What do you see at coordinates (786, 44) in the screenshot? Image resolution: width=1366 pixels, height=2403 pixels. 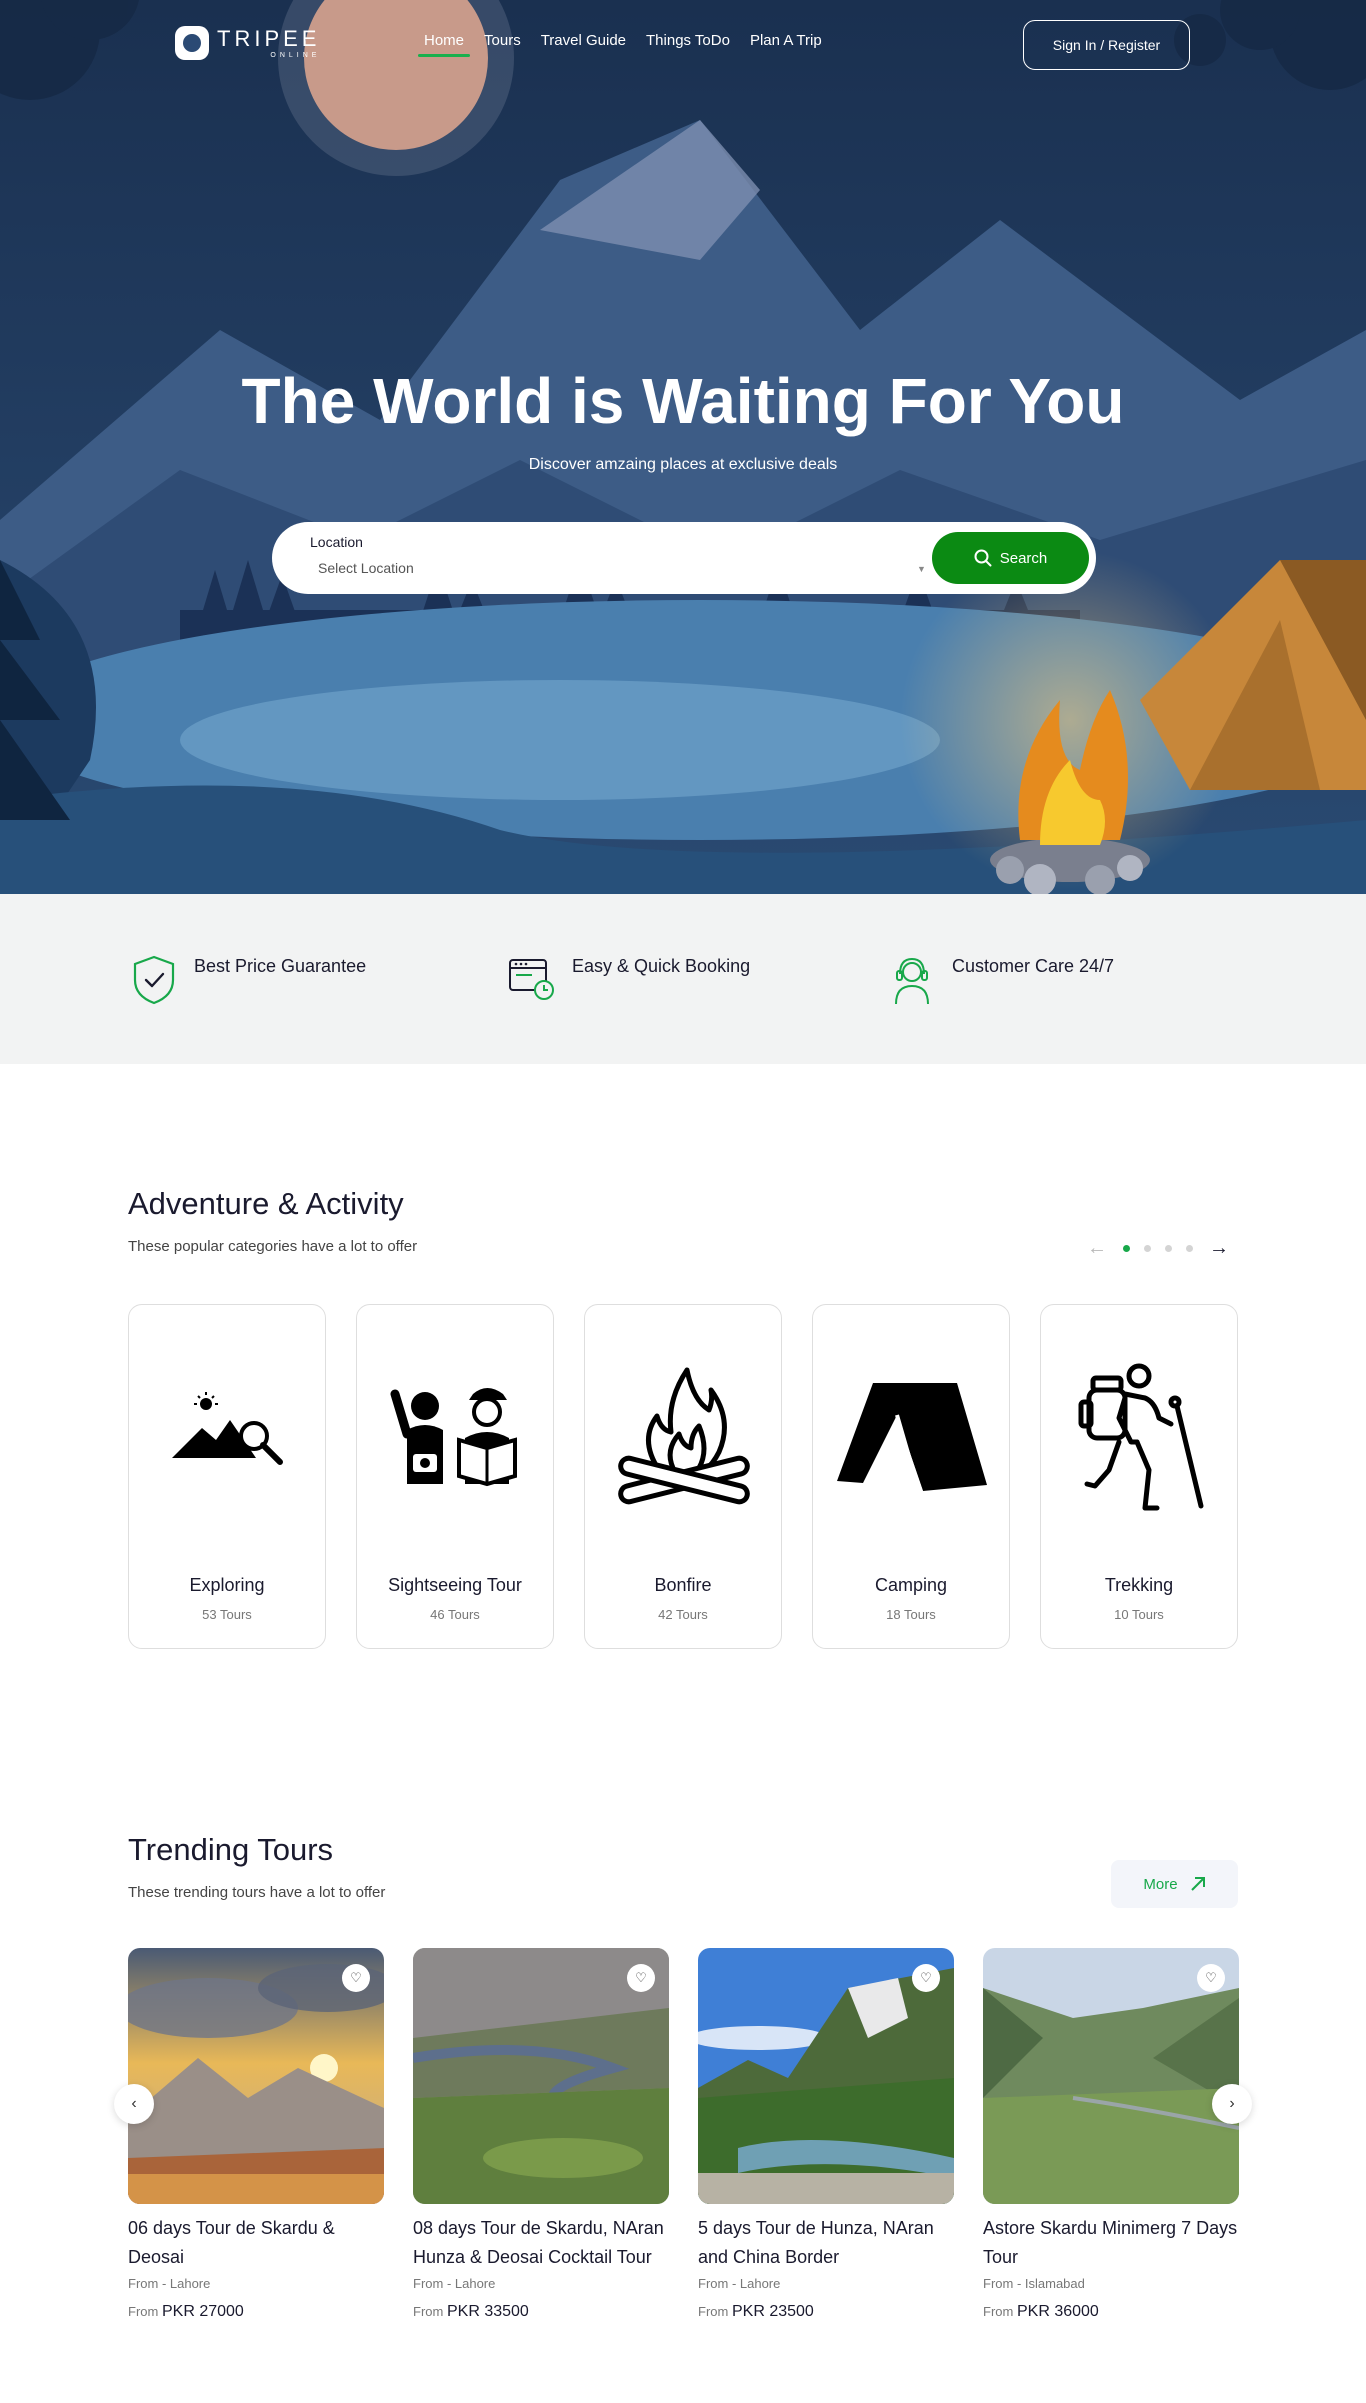 I see `nav-plan-a-trip: Plan A Trip` at bounding box center [786, 44].